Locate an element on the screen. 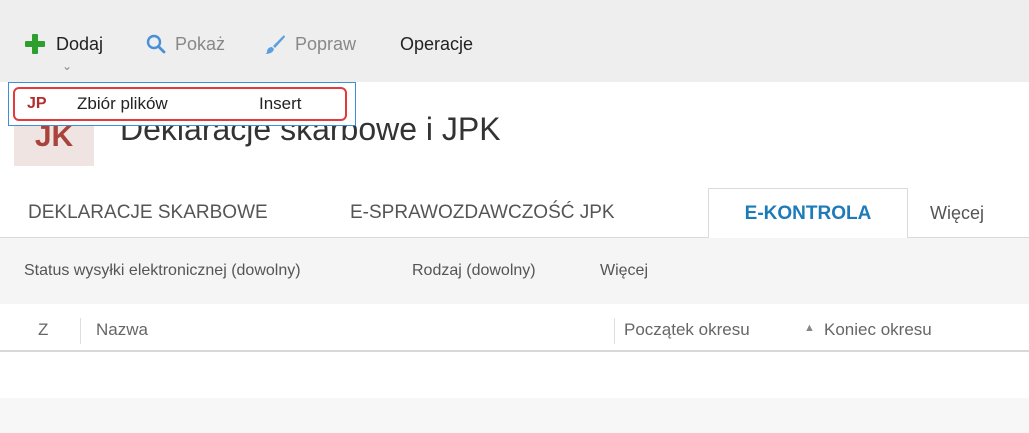  tab-more: Więcej is located at coordinates (957, 213).